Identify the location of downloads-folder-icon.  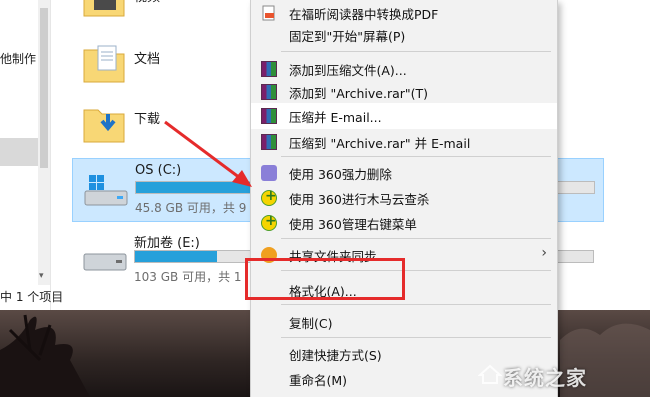
(104, 126).